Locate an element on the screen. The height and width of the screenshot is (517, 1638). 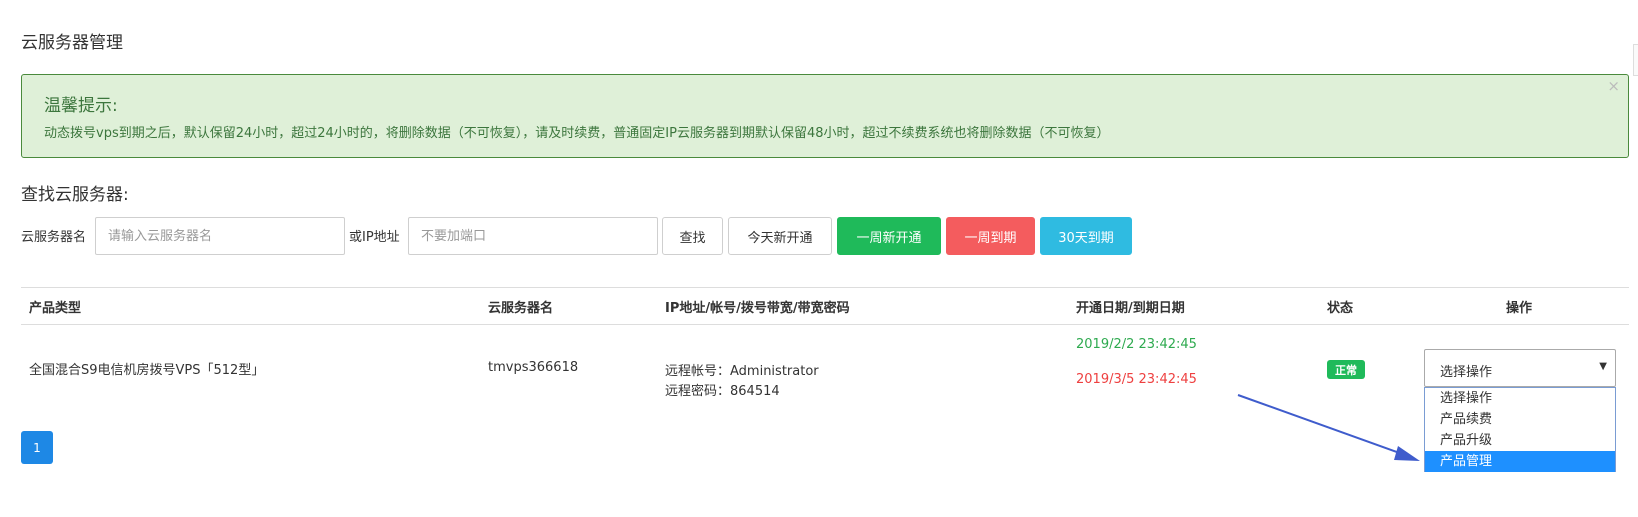
status-badge: 正常 is located at coordinates (1346, 369).